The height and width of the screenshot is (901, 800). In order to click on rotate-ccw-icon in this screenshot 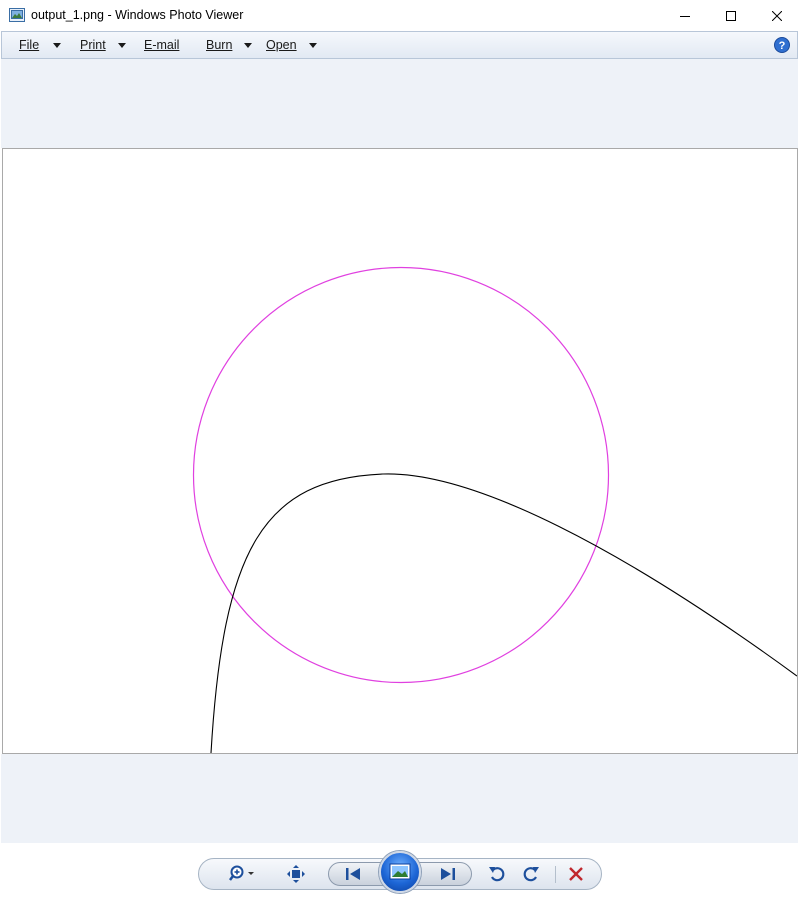, I will do `click(497, 874)`.